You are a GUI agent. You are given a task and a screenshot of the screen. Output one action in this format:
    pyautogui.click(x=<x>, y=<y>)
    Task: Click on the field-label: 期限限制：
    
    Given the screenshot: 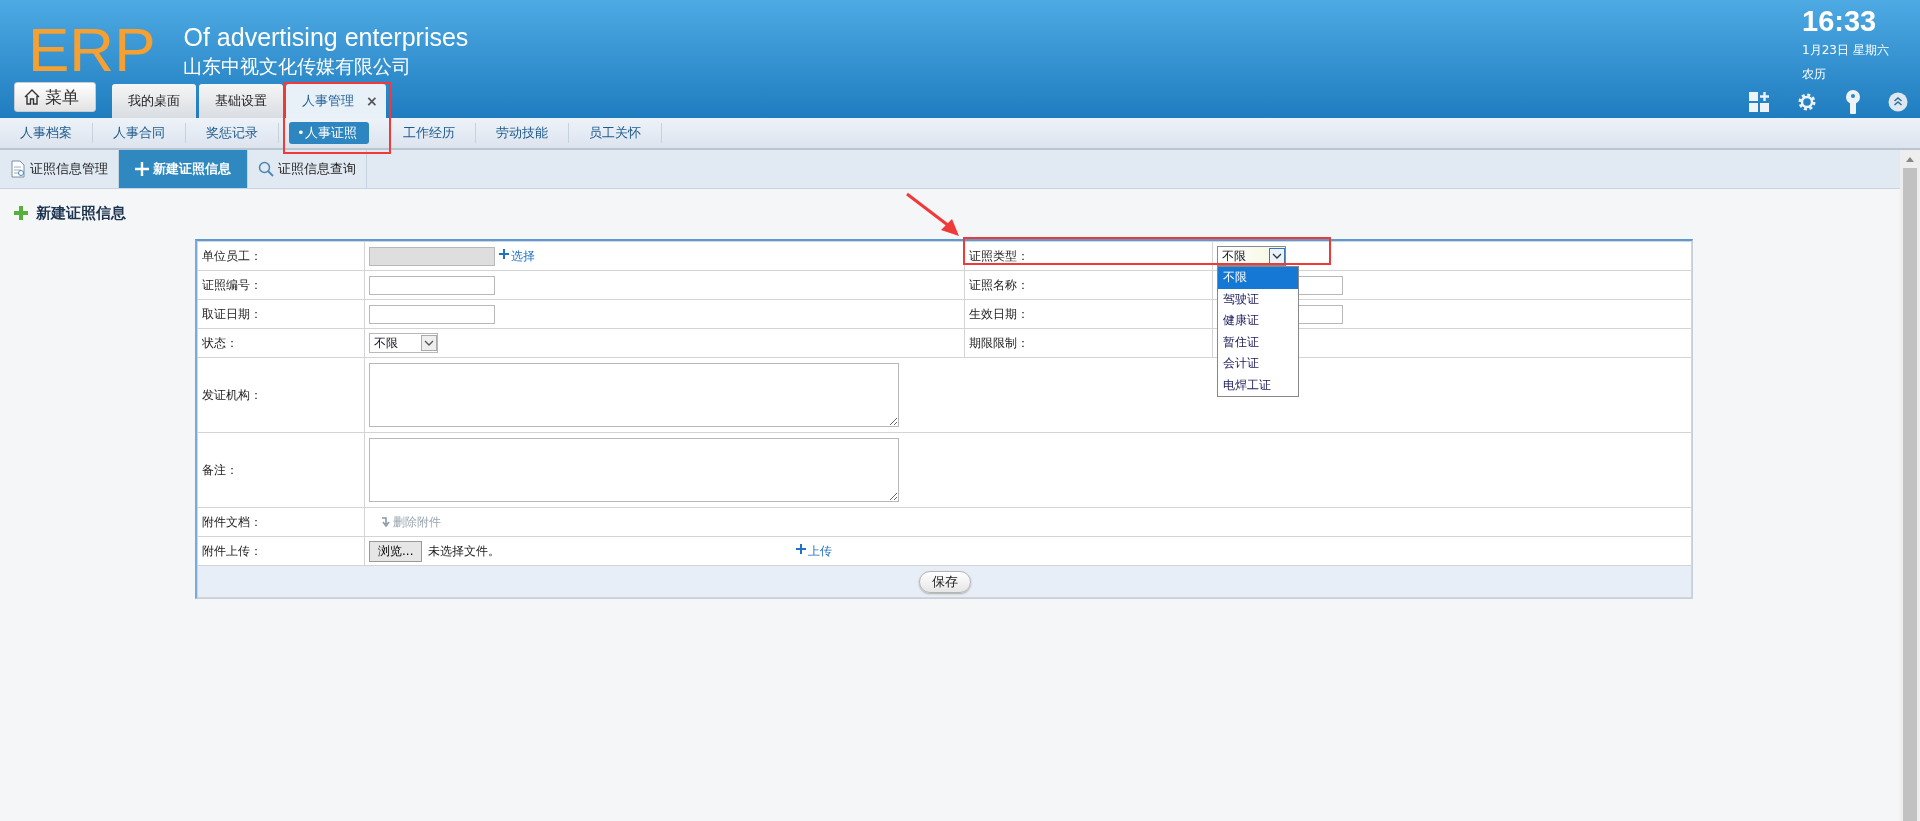 What is the action you would take?
    pyautogui.click(x=999, y=342)
    